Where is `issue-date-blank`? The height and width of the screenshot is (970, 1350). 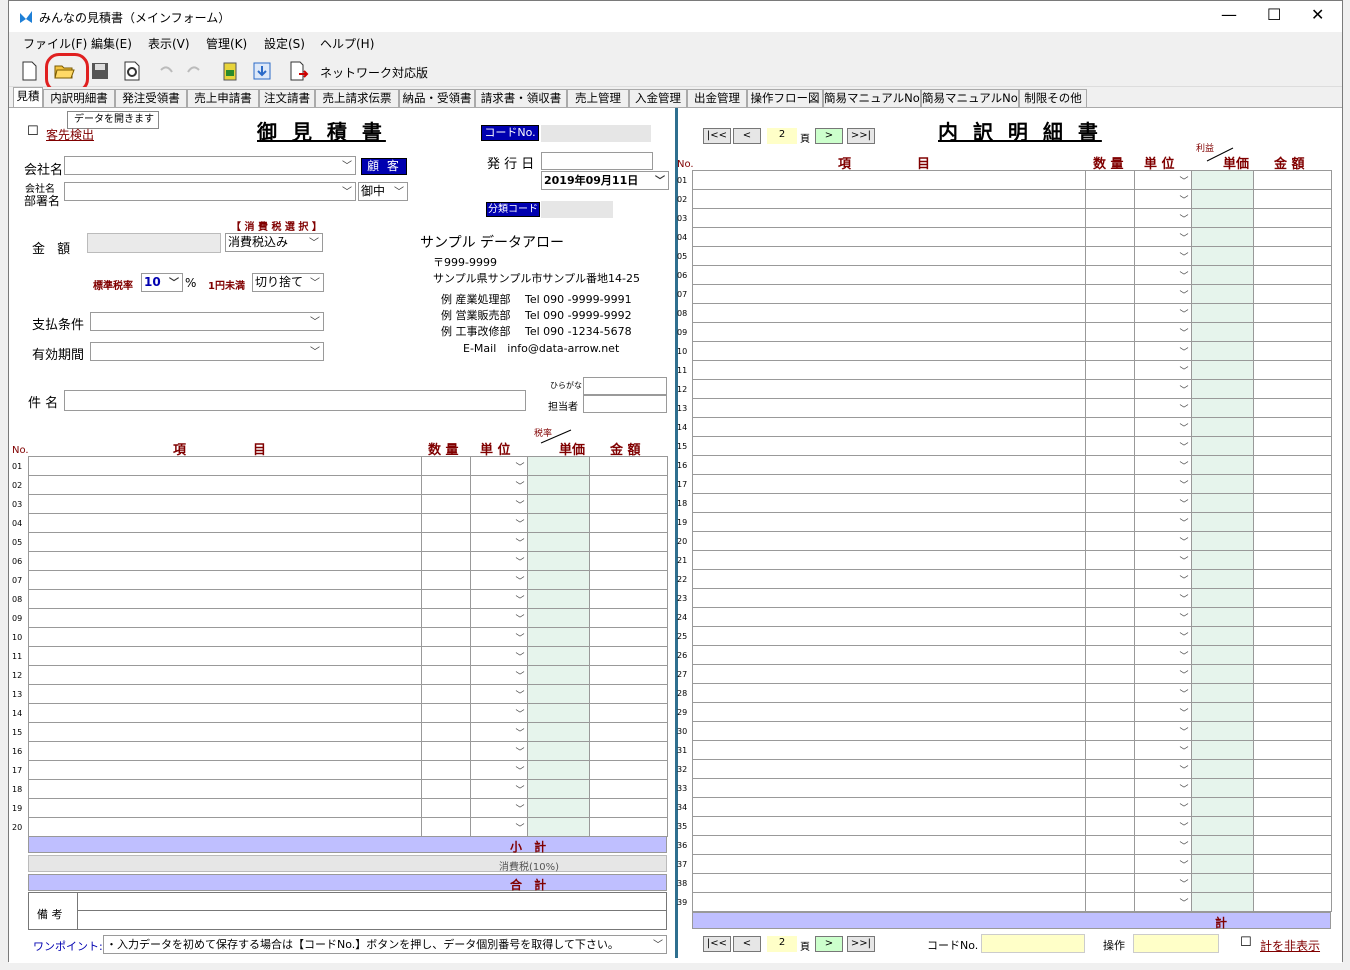
issue-date-blank is located at coordinates (597, 161).